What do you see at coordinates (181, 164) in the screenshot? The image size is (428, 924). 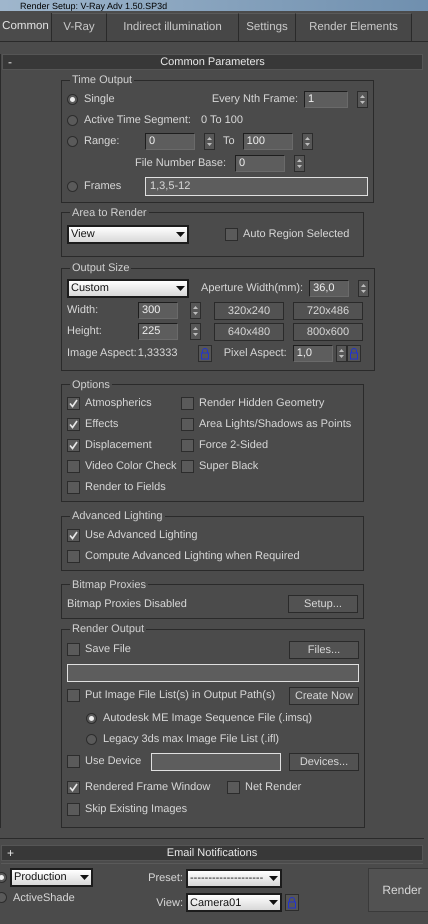 I see `field-label: File Number Base:` at bounding box center [181, 164].